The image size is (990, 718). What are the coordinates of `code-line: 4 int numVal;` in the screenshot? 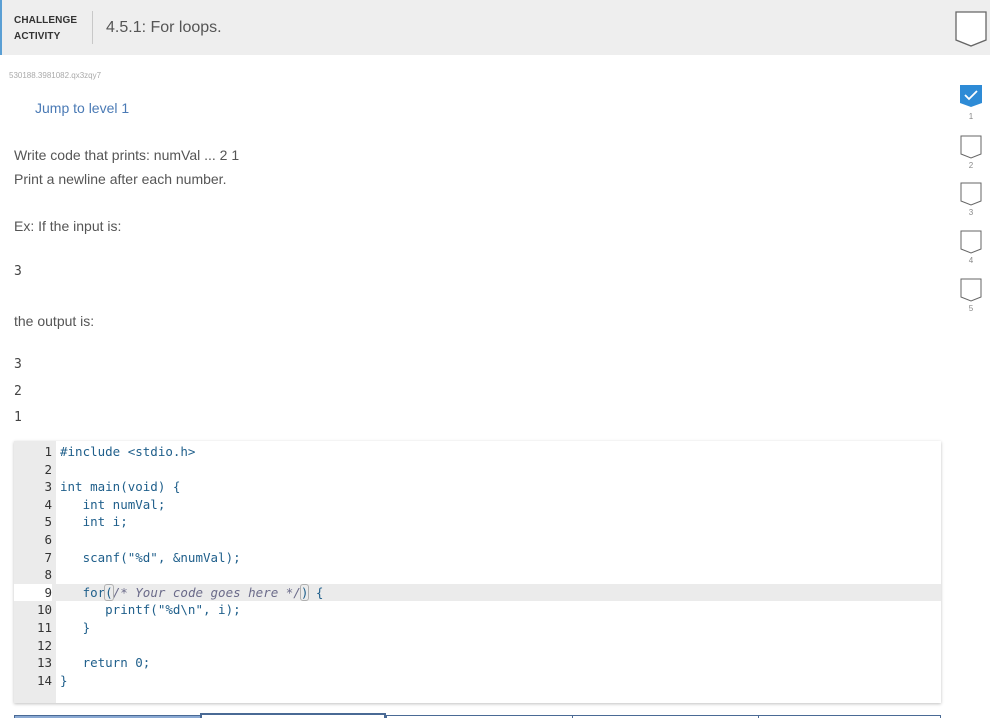 It's located at (477, 505).